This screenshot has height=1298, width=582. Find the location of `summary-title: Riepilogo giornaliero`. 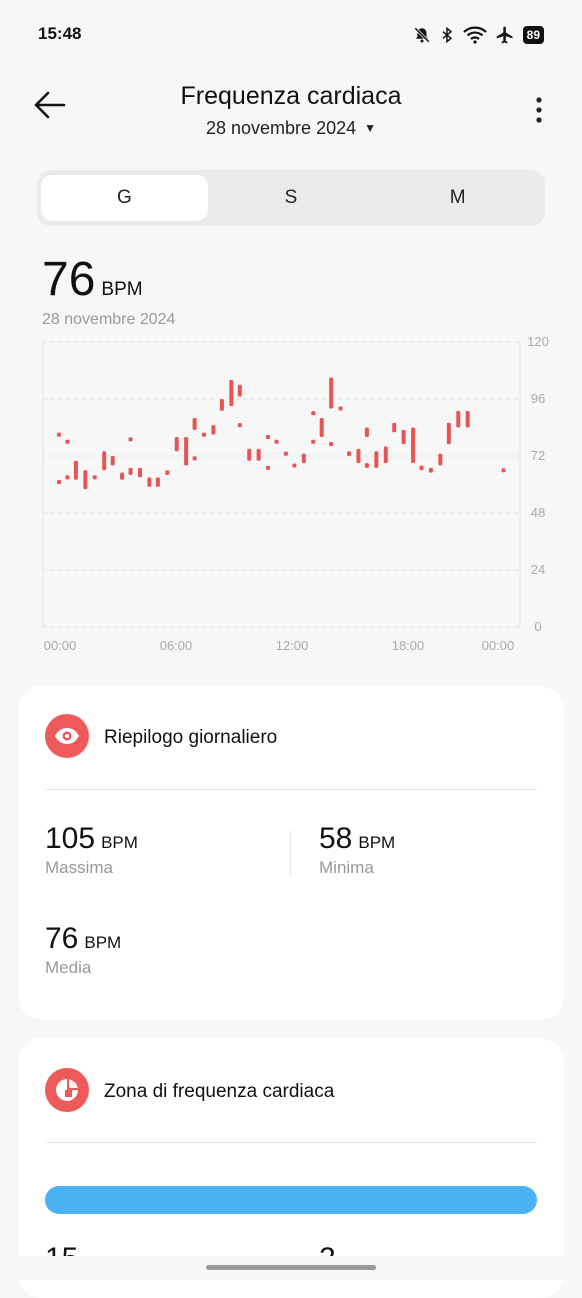

summary-title: Riepilogo giornaliero is located at coordinates (191, 737).